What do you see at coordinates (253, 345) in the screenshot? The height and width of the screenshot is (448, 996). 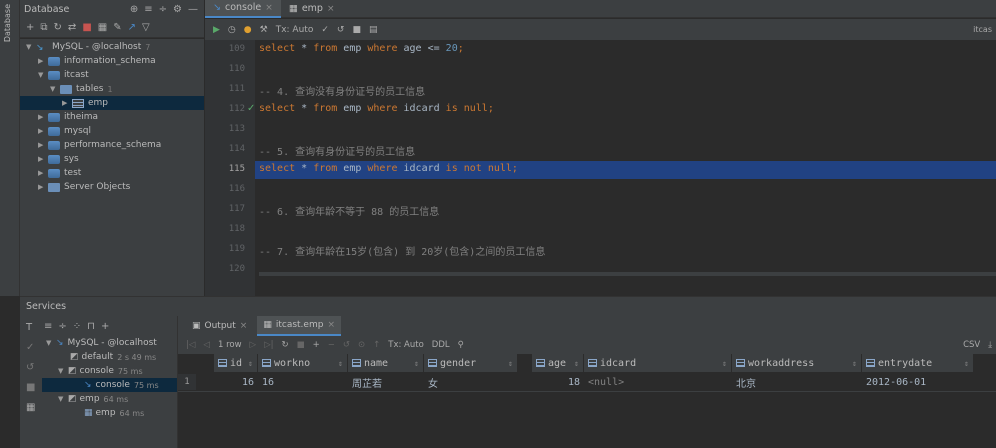 I see `next-page-icon: ▷` at bounding box center [253, 345].